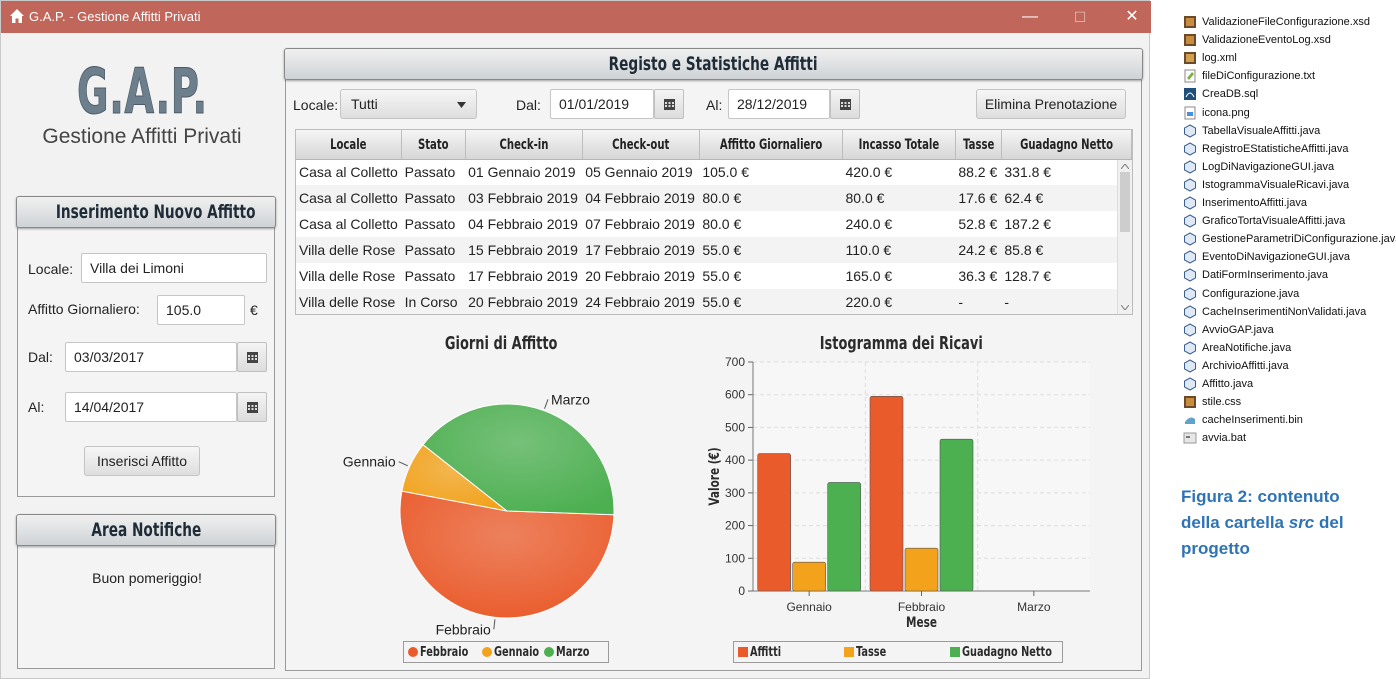 The width and height of the screenshot is (1396, 679). I want to click on affitto-giornaliero-input: 105.0, so click(201, 310).